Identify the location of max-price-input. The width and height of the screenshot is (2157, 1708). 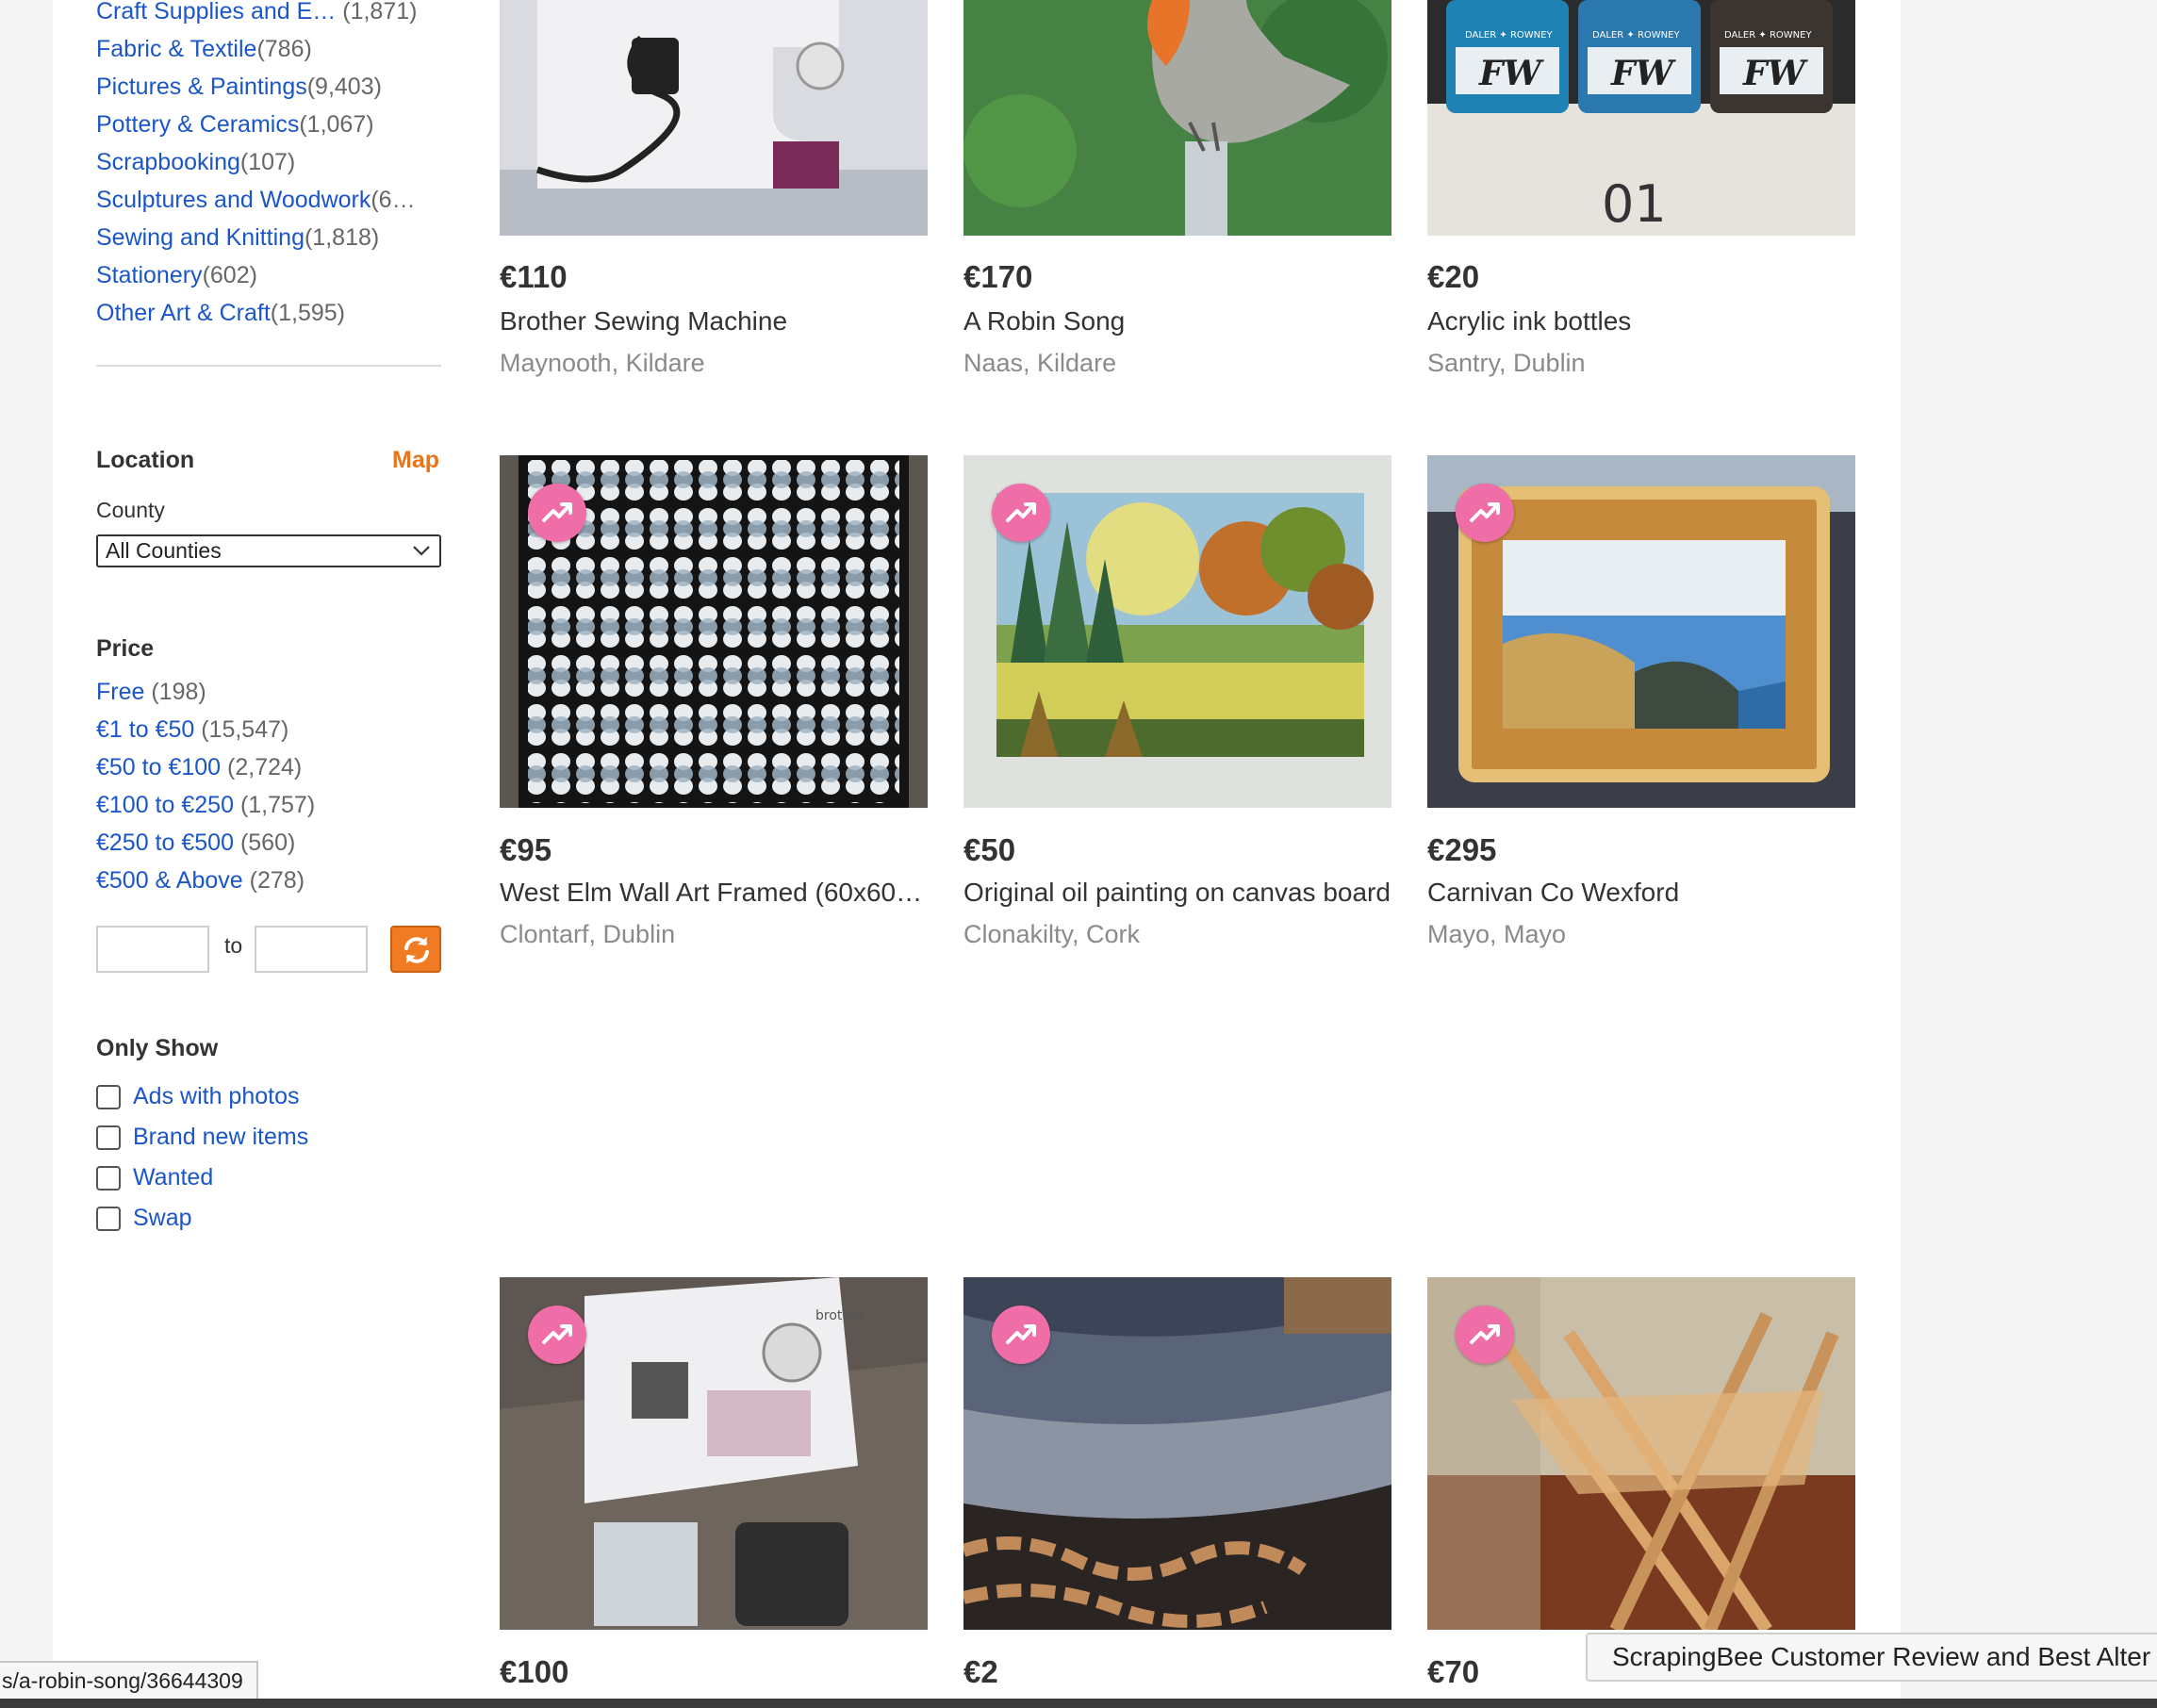
(311, 950).